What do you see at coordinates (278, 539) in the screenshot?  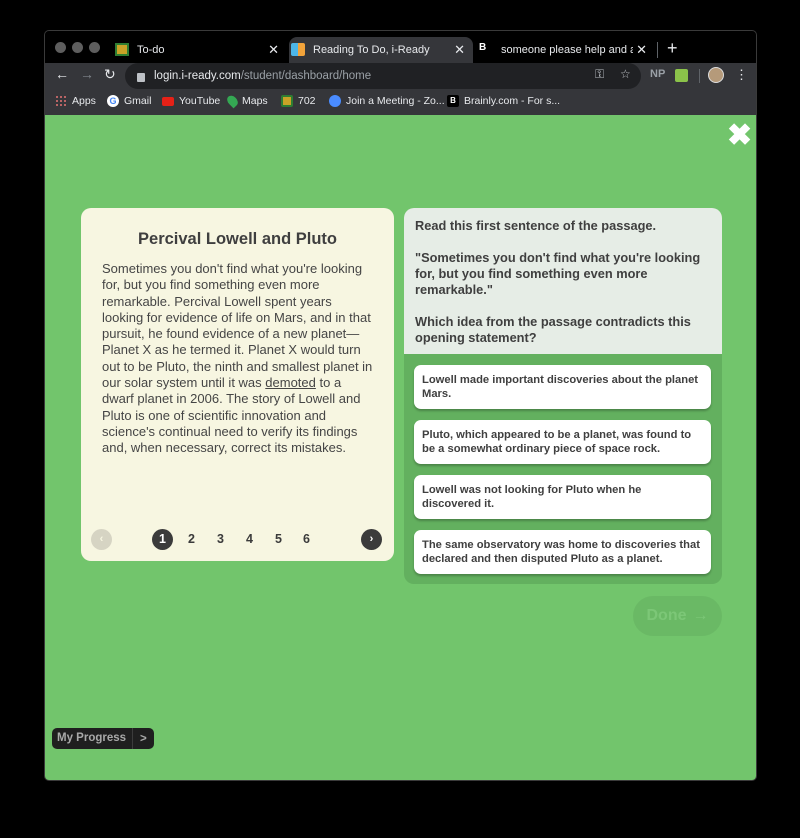 I see `page-5: 5` at bounding box center [278, 539].